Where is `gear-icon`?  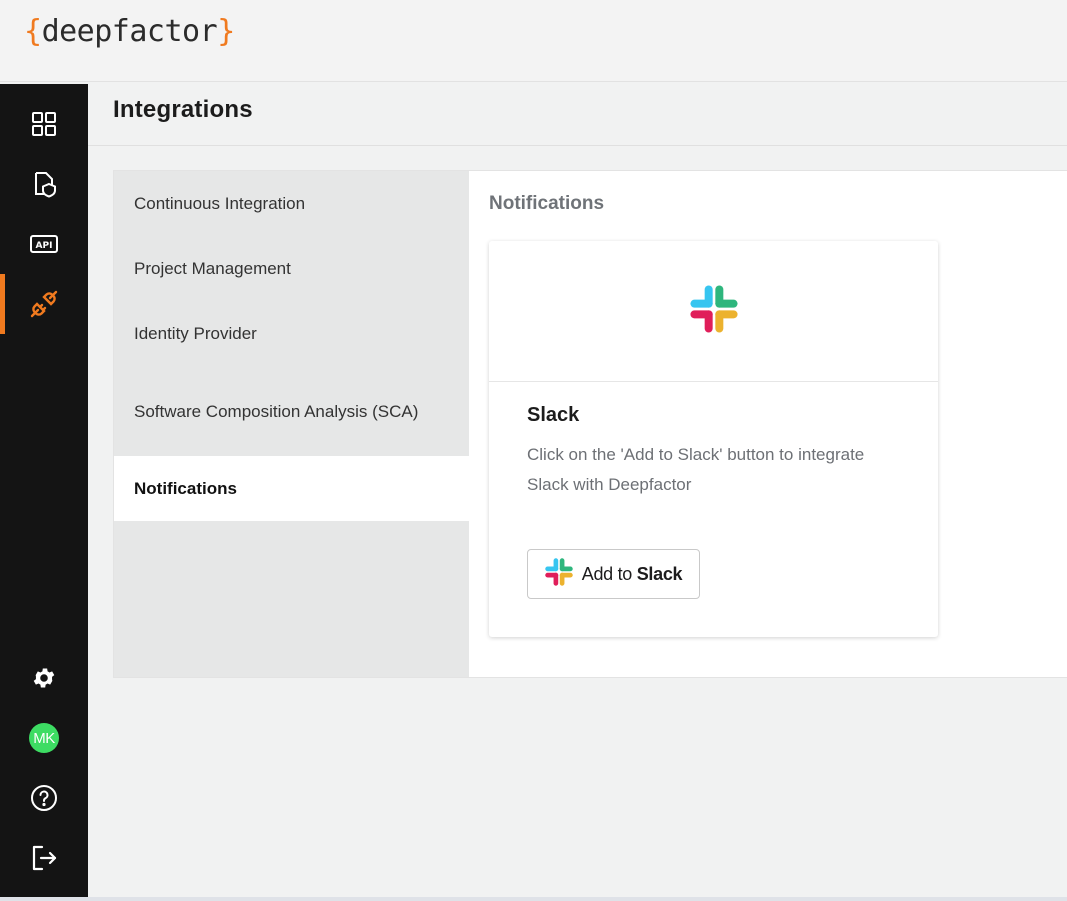
gear-icon is located at coordinates (44, 678).